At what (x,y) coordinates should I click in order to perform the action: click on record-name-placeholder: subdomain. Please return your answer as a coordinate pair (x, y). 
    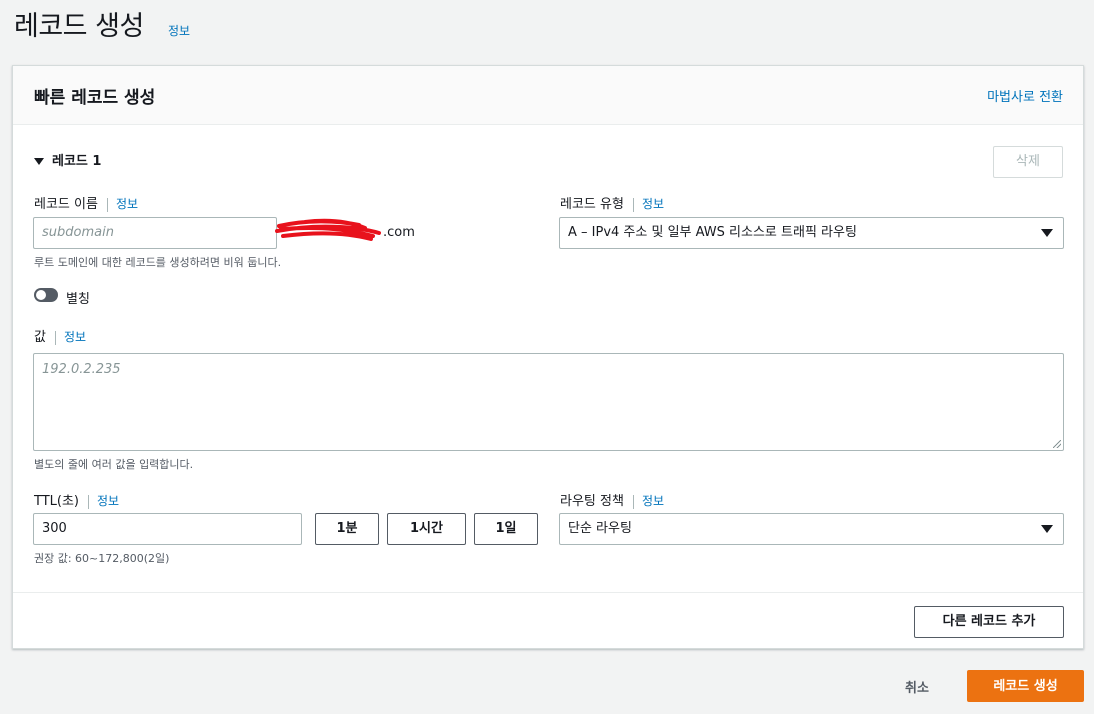
    Looking at the image, I should click on (78, 232).